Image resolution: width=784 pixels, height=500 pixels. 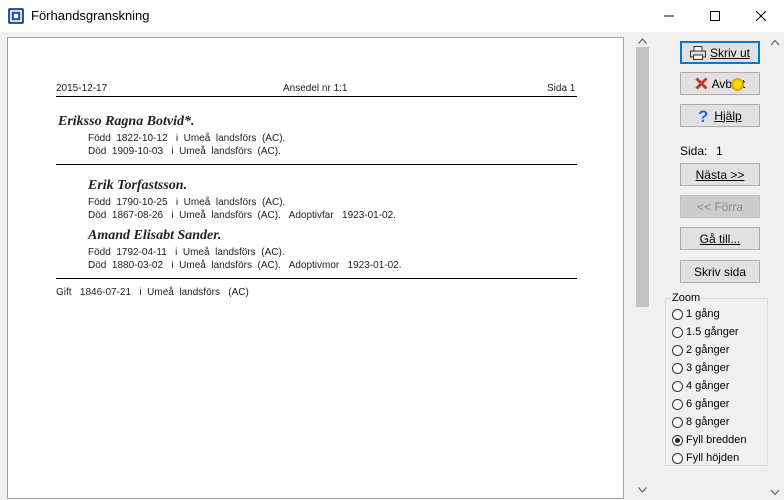 I want to click on zoom-option: 2 gånger, so click(x=700, y=350).